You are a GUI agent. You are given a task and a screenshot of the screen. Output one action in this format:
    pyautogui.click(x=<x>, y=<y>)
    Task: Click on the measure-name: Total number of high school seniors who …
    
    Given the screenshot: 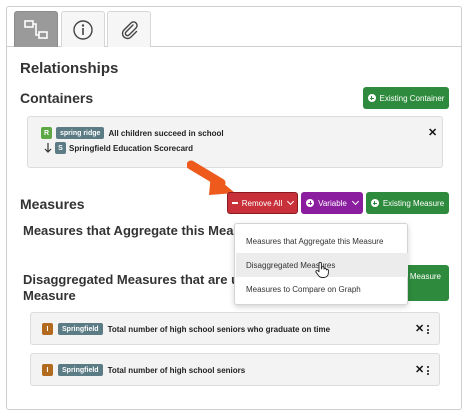 What is the action you would take?
    pyautogui.click(x=219, y=329)
    